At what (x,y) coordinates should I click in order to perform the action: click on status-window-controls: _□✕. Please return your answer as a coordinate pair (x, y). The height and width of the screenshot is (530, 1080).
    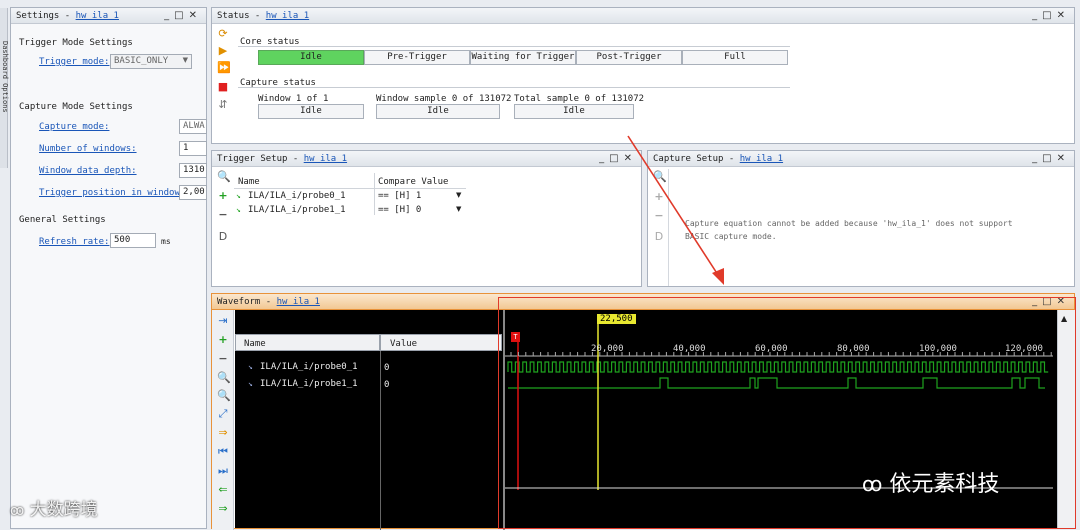
    Looking at the image, I should click on (1051, 15).